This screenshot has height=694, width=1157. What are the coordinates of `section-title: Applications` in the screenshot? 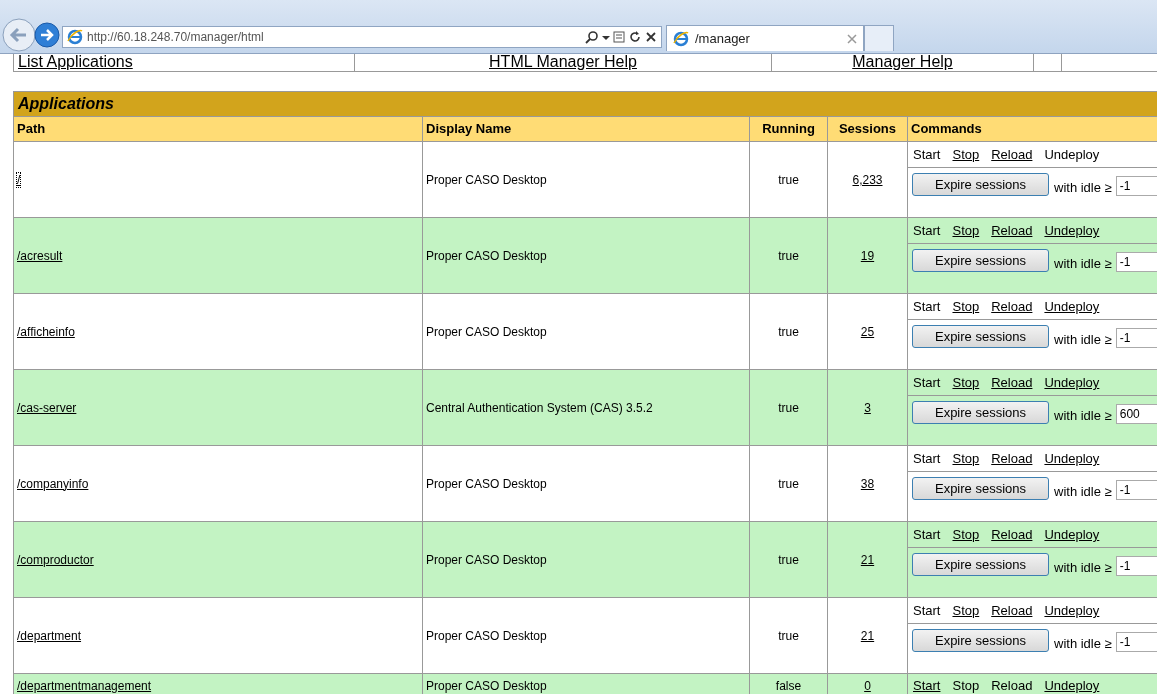 It's located at (585, 103).